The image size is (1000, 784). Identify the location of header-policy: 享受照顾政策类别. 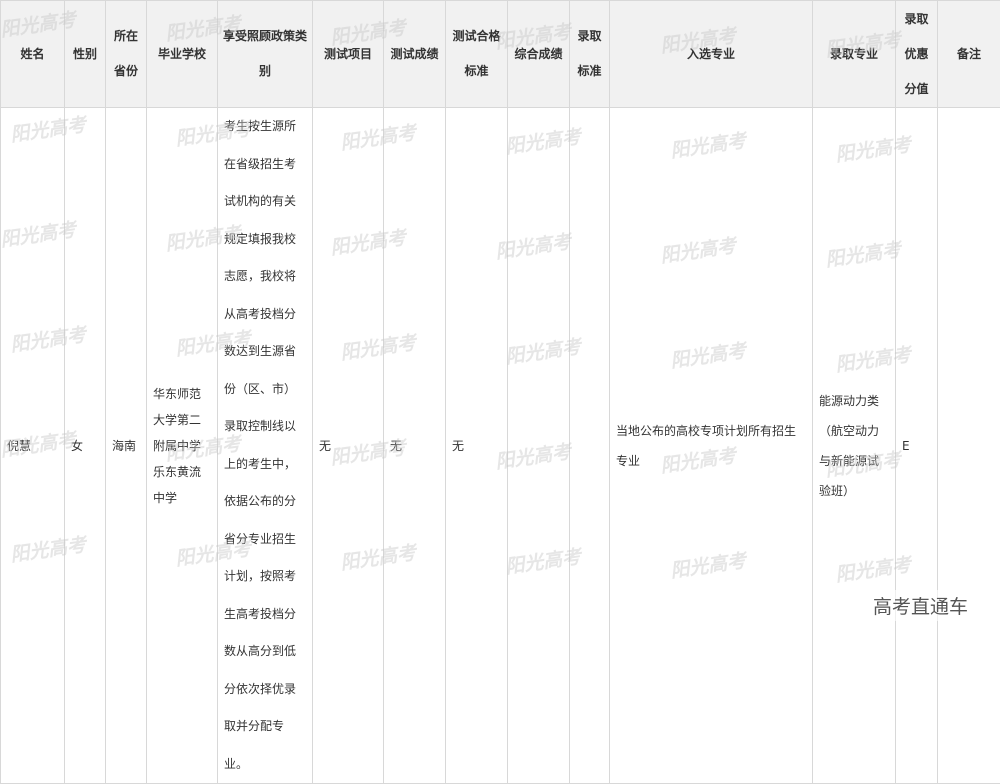
(265, 54).